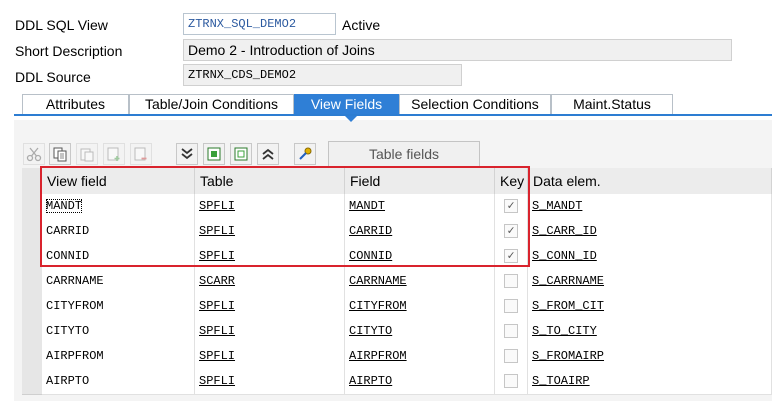 The height and width of the screenshot is (401, 772). Describe the element at coordinates (420, 356) in the screenshot. I see `field-cell: AIRPFROM` at that location.